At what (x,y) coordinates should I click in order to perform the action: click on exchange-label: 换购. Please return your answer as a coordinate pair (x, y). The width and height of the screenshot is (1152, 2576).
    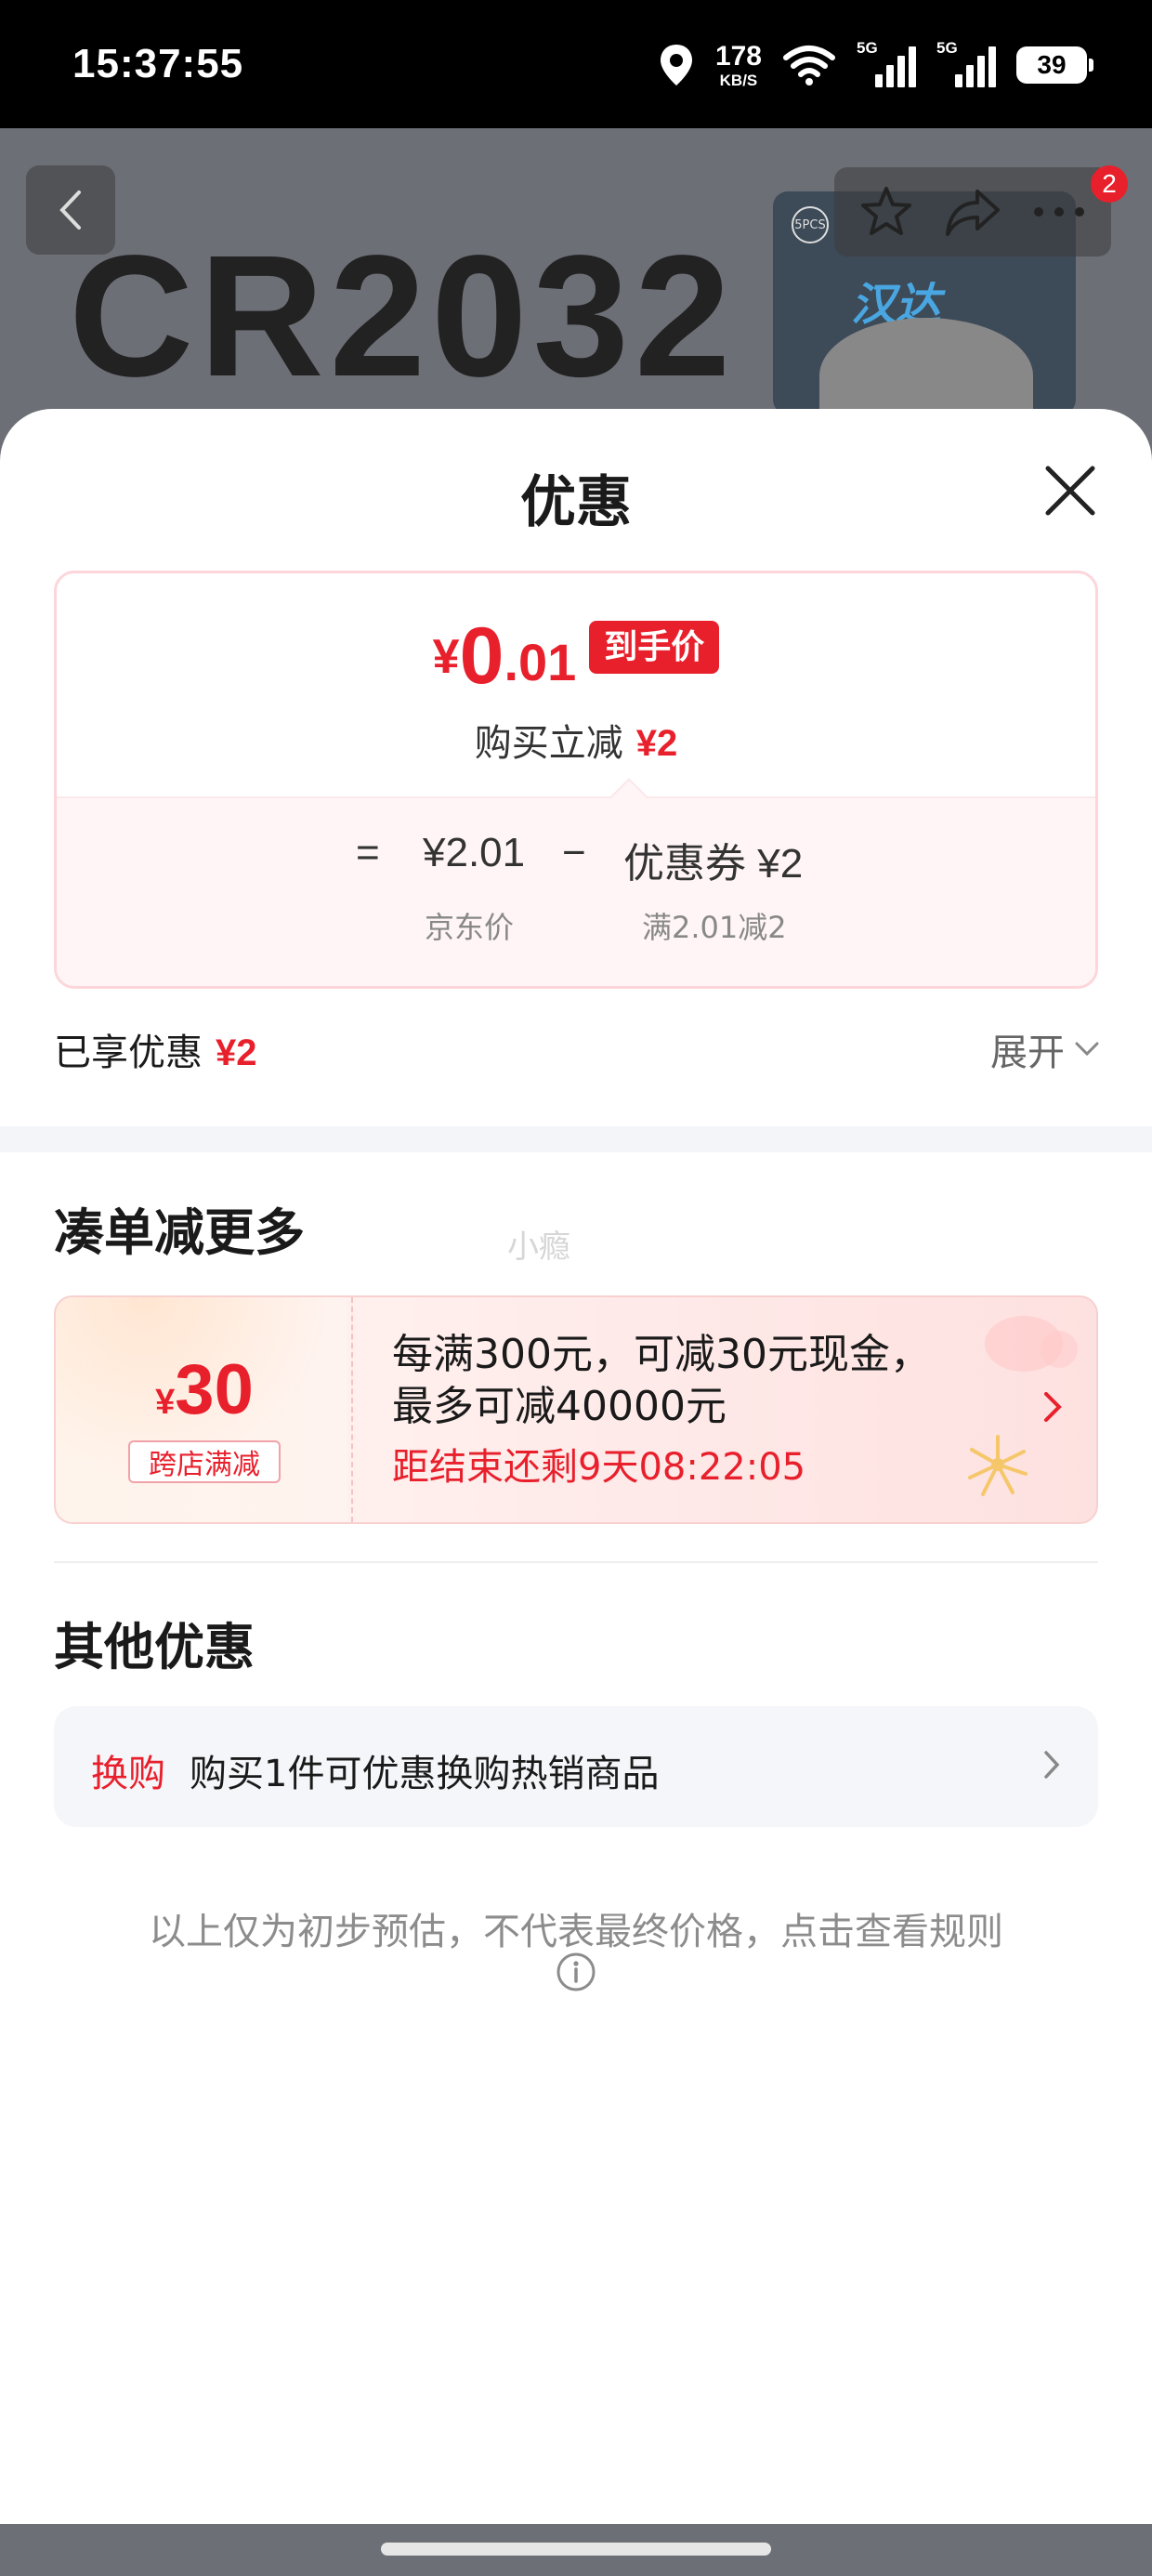
    Looking at the image, I should click on (128, 1774).